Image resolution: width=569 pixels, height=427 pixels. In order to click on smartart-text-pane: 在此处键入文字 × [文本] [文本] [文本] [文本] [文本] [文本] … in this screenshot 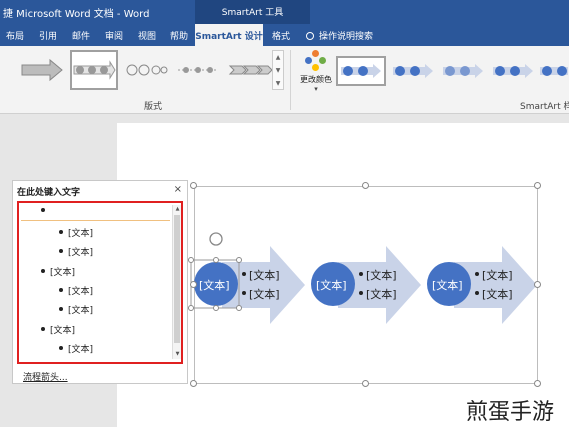, I will do `click(100, 282)`.